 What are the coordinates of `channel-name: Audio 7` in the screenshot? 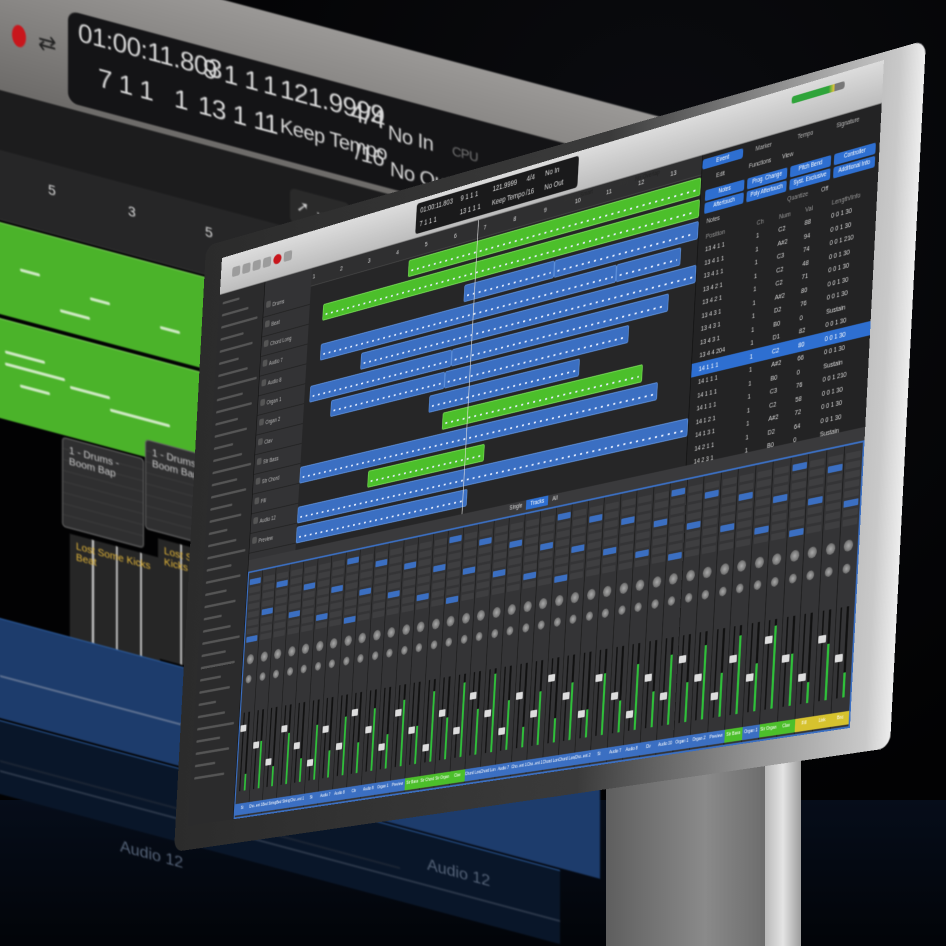 It's located at (325, 796).